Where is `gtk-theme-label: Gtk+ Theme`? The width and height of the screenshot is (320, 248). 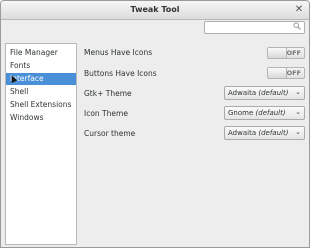 gtk-theme-label: Gtk+ Theme is located at coordinates (108, 93).